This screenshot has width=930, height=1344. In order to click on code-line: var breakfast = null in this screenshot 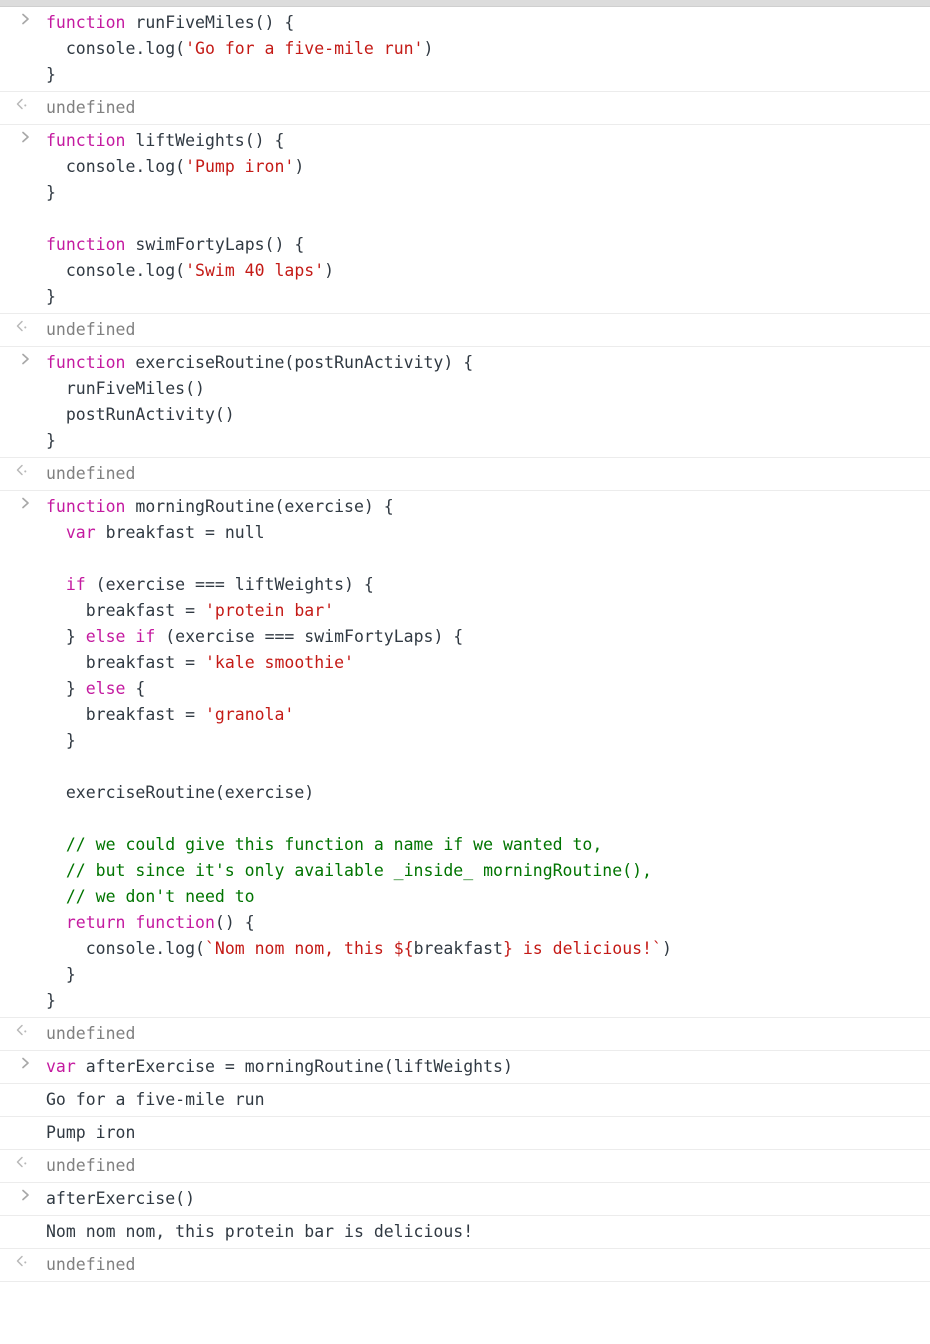, I will do `click(484, 533)`.